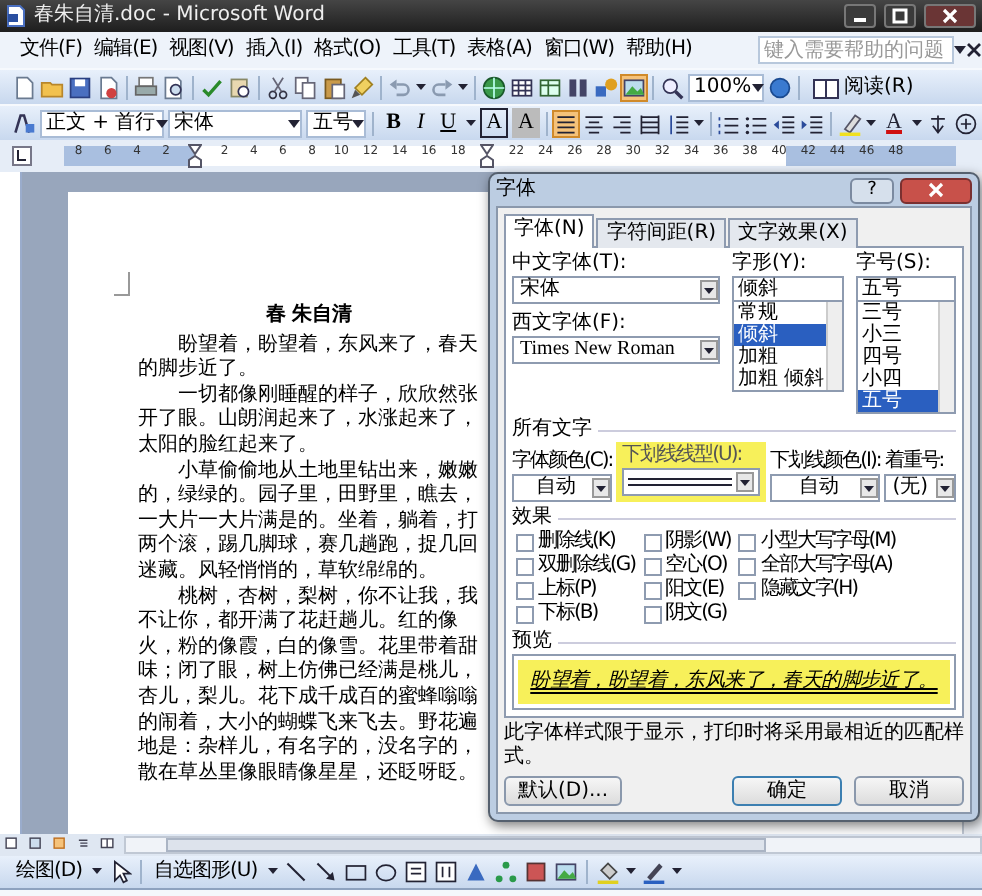 This screenshot has height=896, width=982. I want to click on horizontal-scrollbar, so click(553, 845).